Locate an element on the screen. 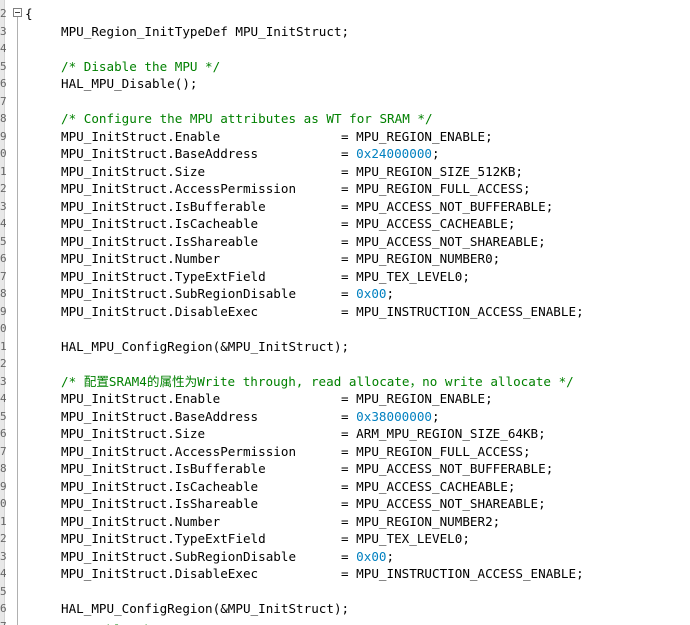 This screenshot has width=690, height=625. field-value: MPU_REGION_ENABLE is located at coordinates (421, 136).